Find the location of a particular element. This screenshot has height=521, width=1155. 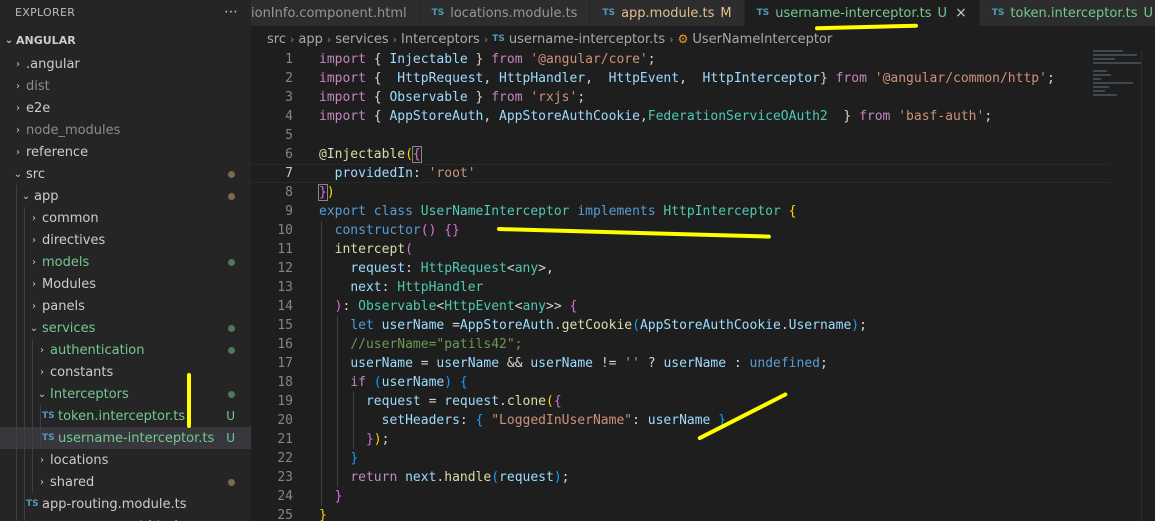

ellipsis-icon: ⋯ is located at coordinates (231, 12).